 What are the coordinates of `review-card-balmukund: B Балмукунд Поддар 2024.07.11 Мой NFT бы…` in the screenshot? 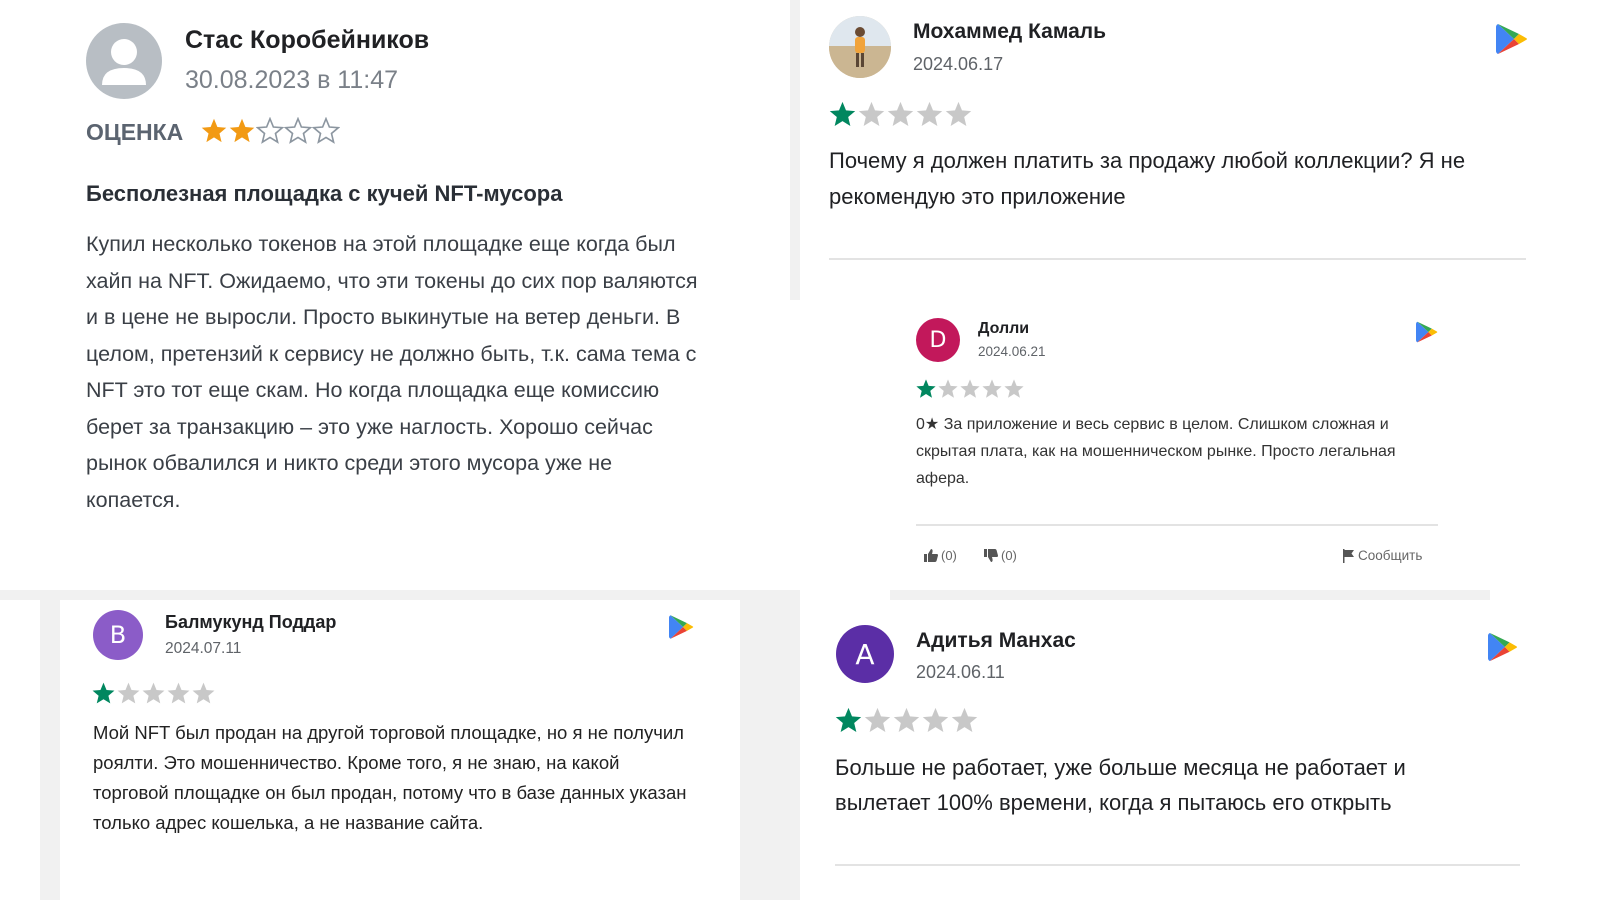 It's located at (400, 750).